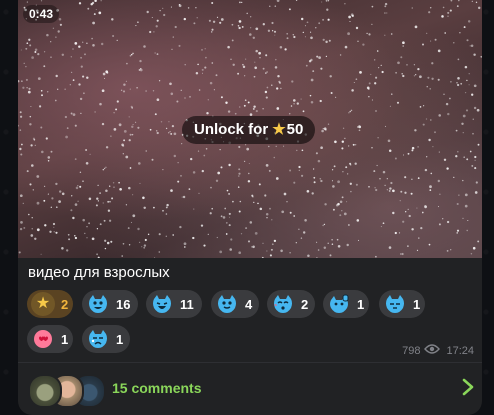 Image resolution: width=494 pixels, height=415 pixels. I want to click on reaction-blue-cat-laugh: 11, so click(174, 304).